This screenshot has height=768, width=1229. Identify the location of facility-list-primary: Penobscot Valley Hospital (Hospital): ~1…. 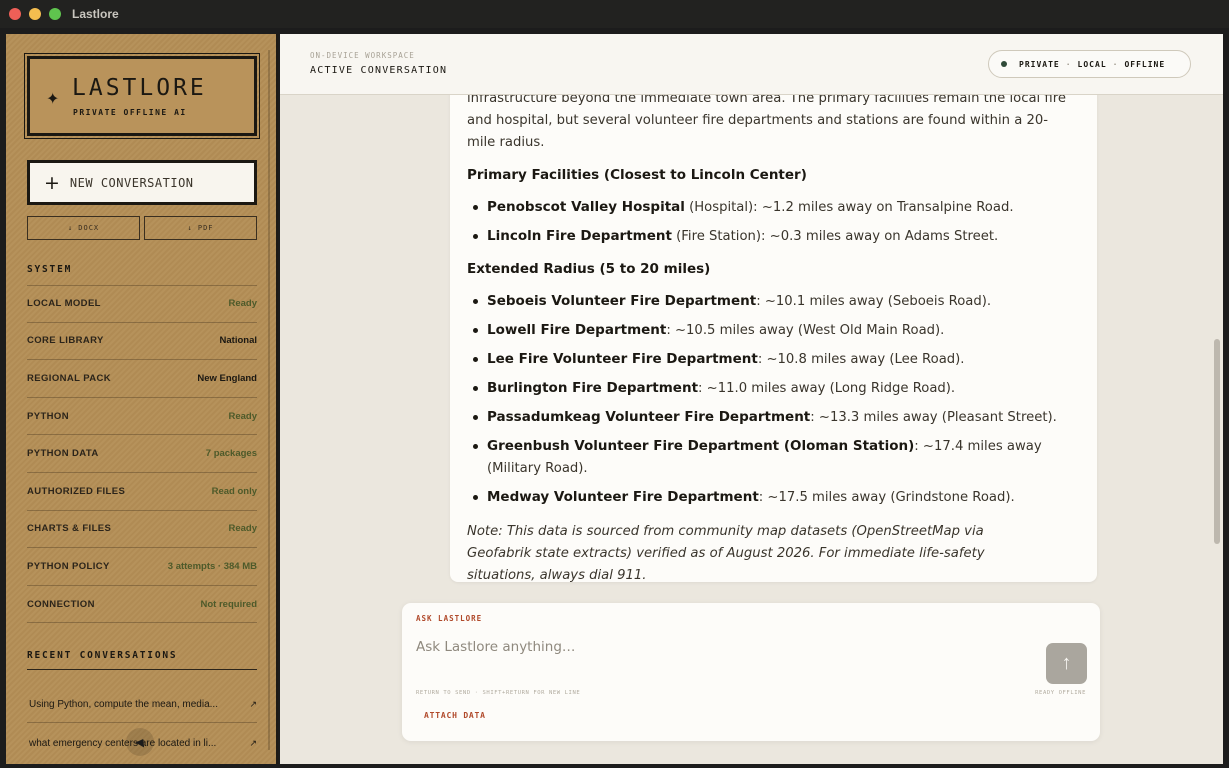
(767, 222).